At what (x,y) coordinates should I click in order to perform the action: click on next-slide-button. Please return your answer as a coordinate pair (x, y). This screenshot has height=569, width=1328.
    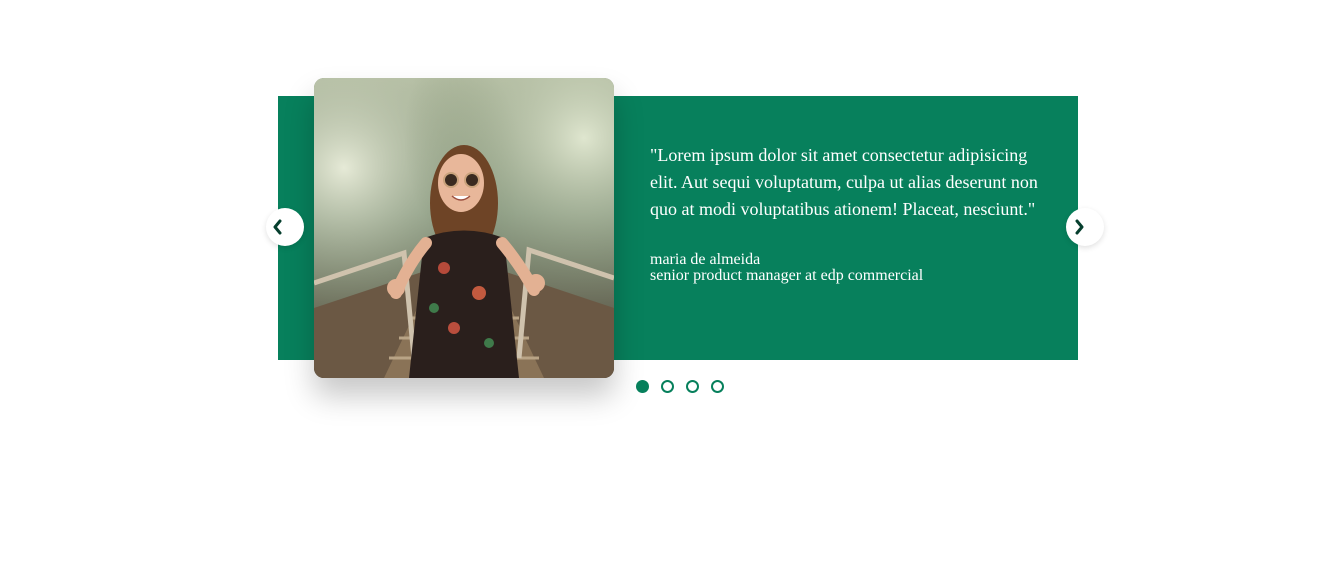
    Looking at the image, I should click on (1085, 227).